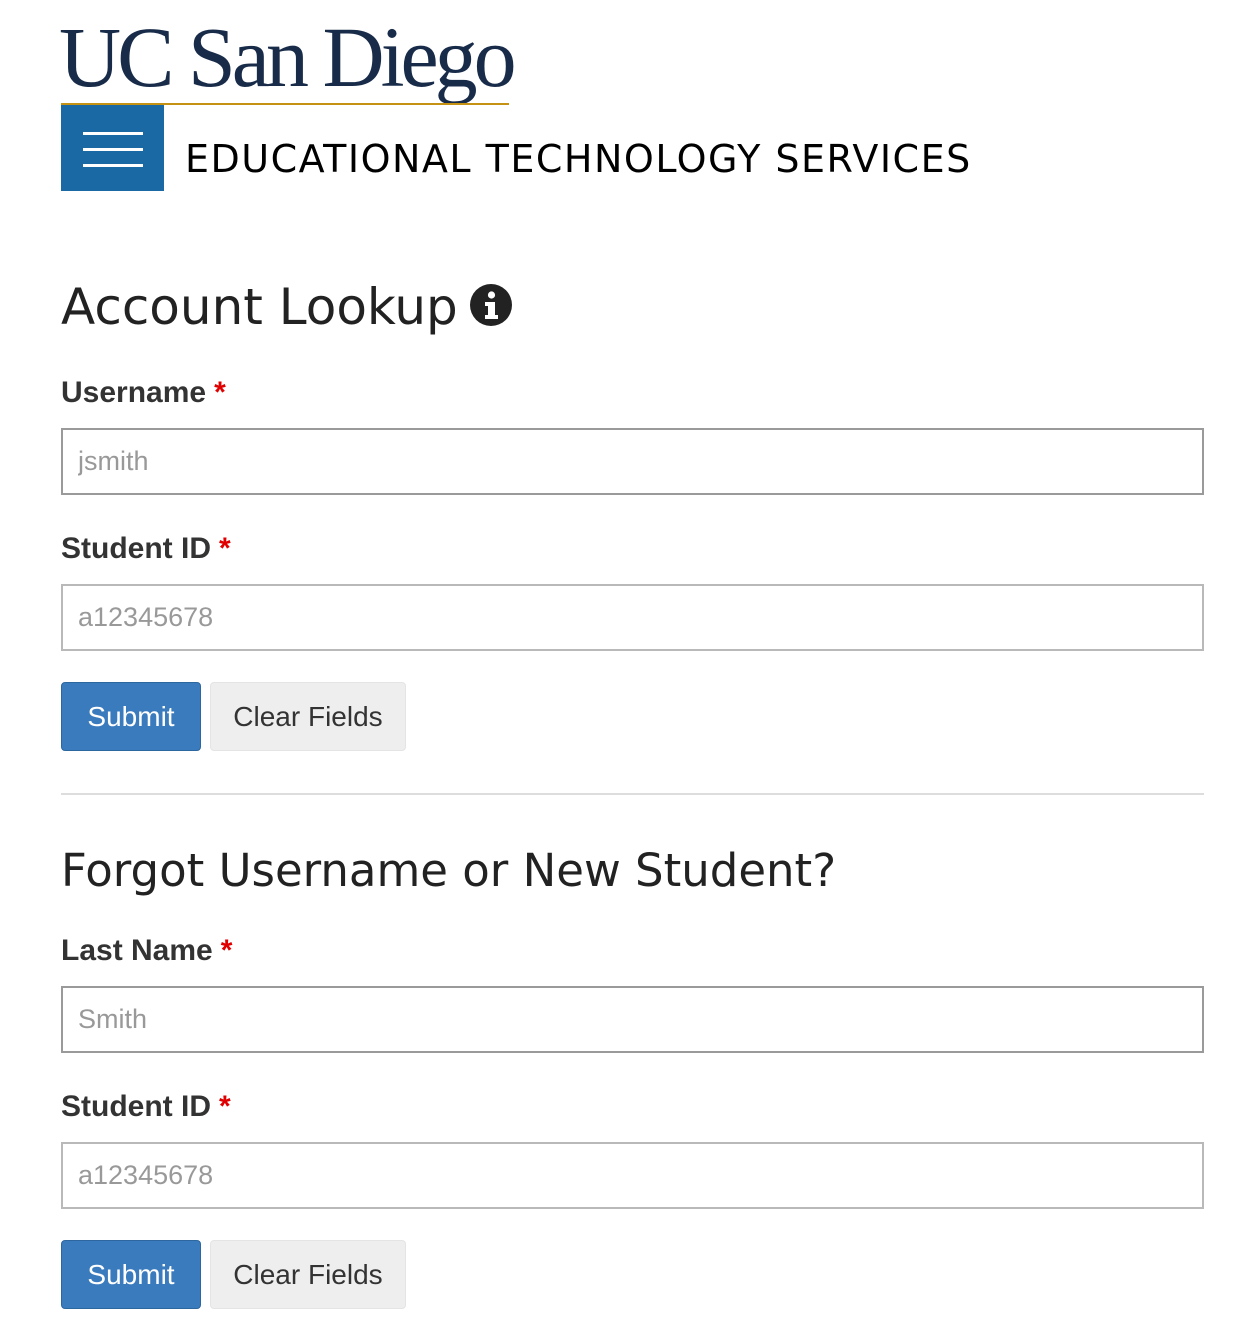 The width and height of the screenshot is (1252, 1338). Describe the element at coordinates (131, 716) in the screenshot. I see `submit-button: Submit` at that location.